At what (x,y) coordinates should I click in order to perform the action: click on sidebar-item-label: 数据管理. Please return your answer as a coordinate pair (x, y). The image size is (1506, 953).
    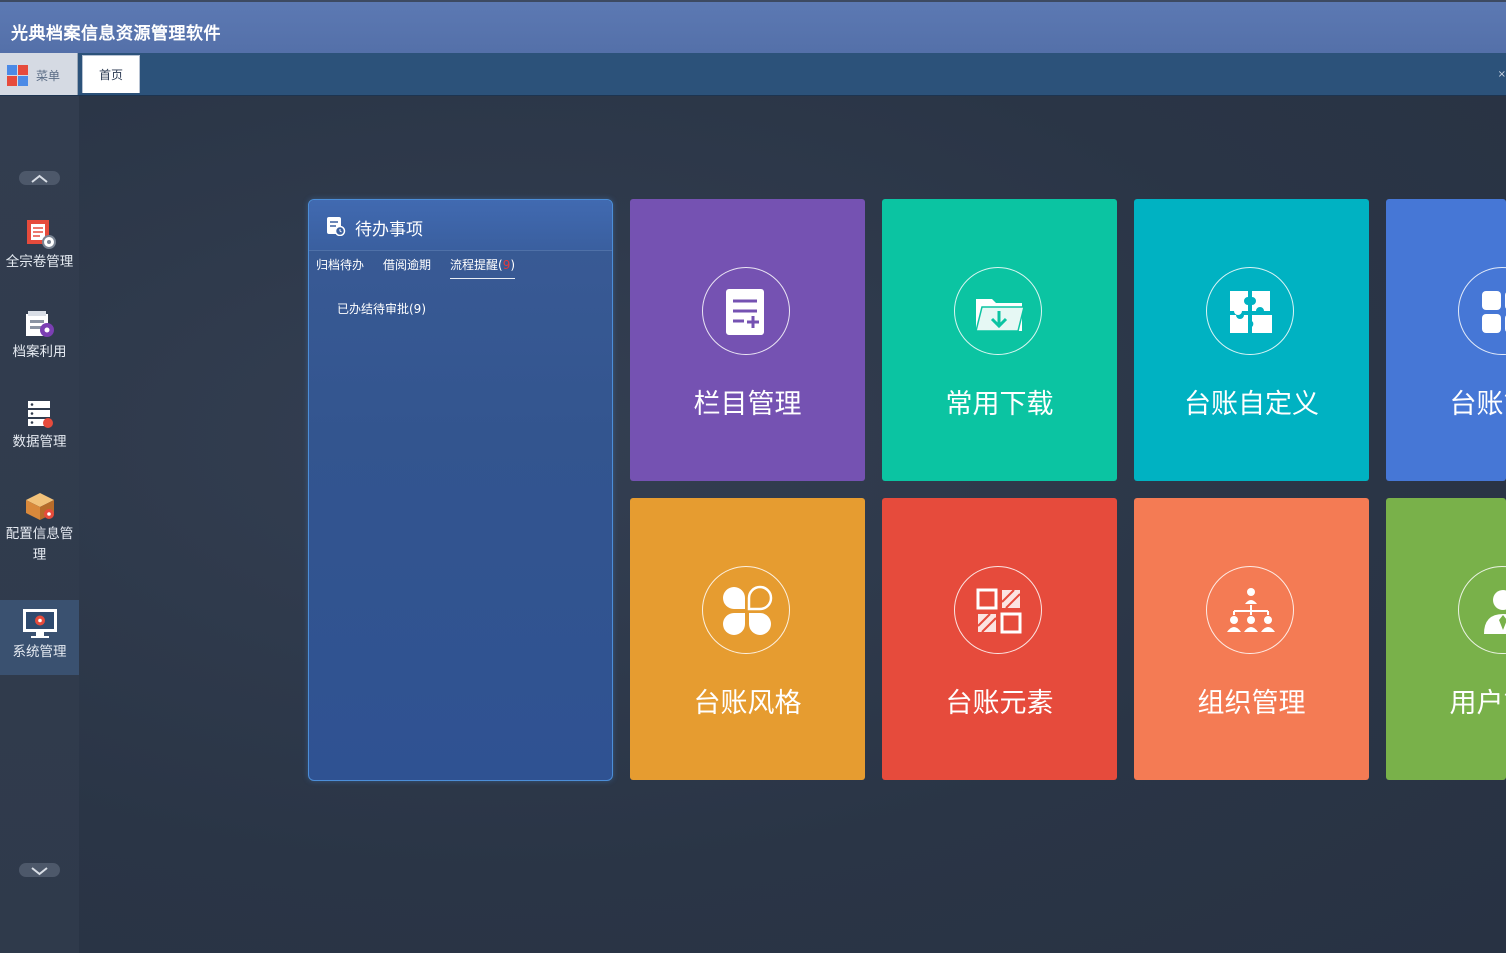
    Looking at the image, I should click on (39, 442).